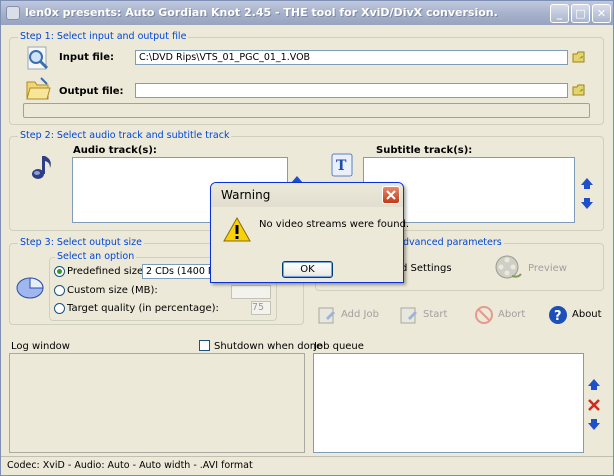 The width and height of the screenshot is (614, 476). I want to click on browse-output-icon, so click(579, 90).